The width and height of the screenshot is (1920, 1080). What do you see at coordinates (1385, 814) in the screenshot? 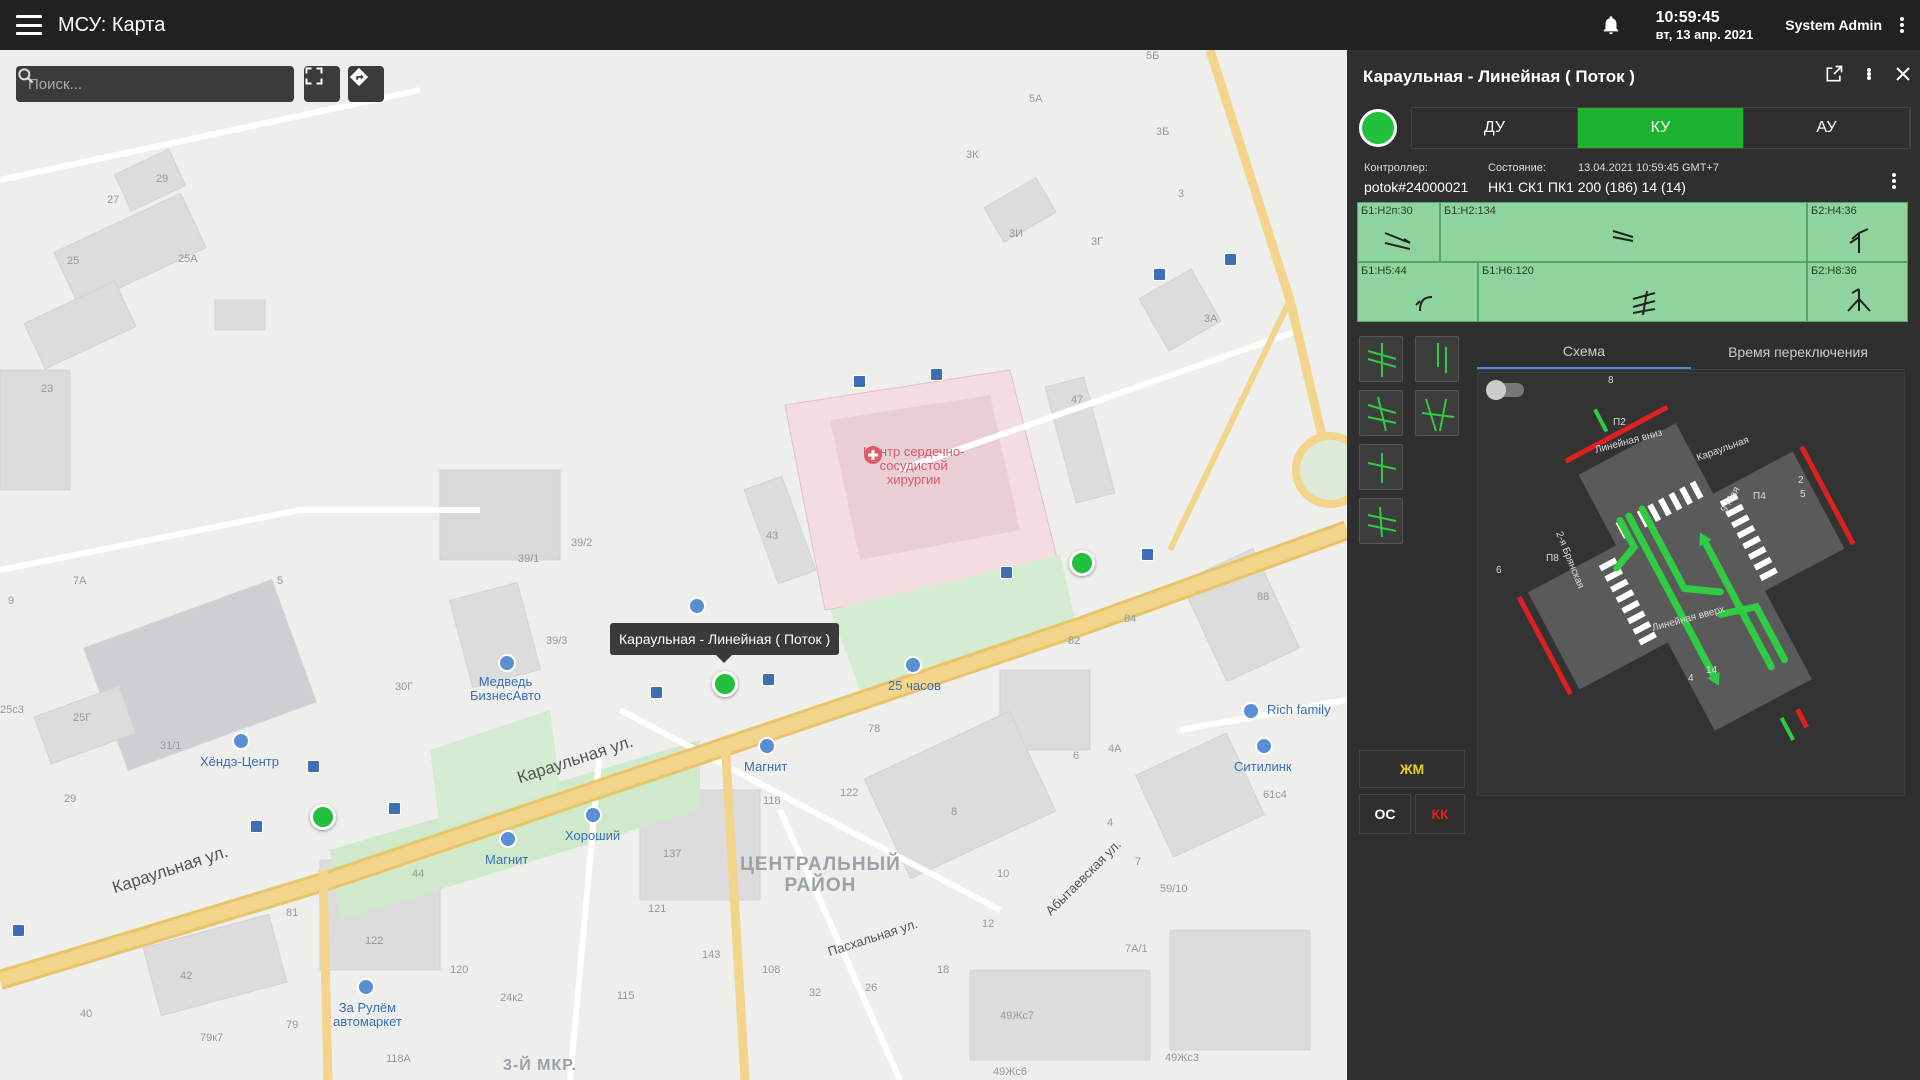
I see `os-button: ОС` at bounding box center [1385, 814].